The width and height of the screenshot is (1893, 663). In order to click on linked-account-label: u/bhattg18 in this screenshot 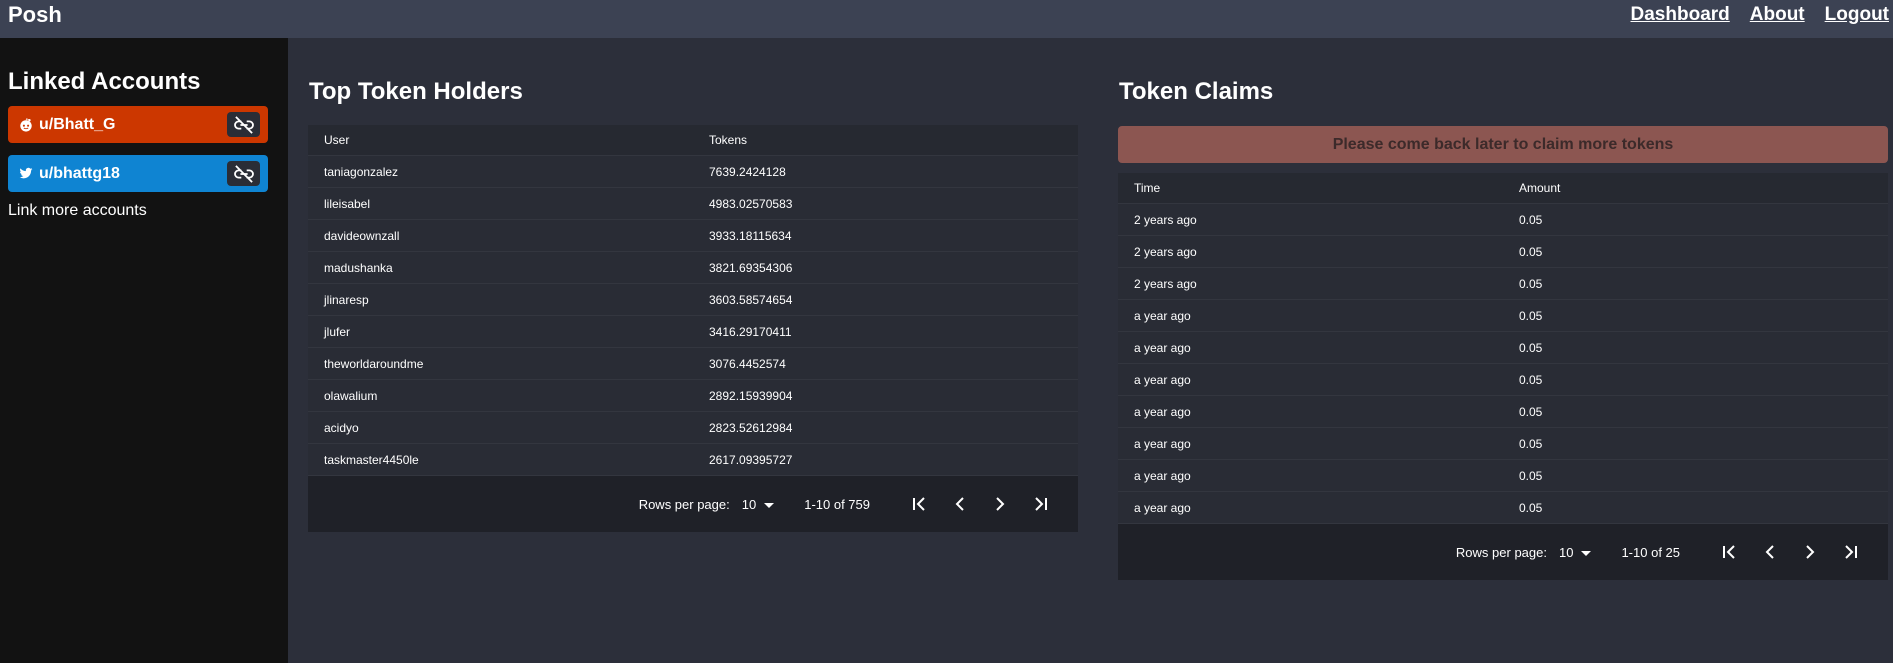, I will do `click(79, 173)`.